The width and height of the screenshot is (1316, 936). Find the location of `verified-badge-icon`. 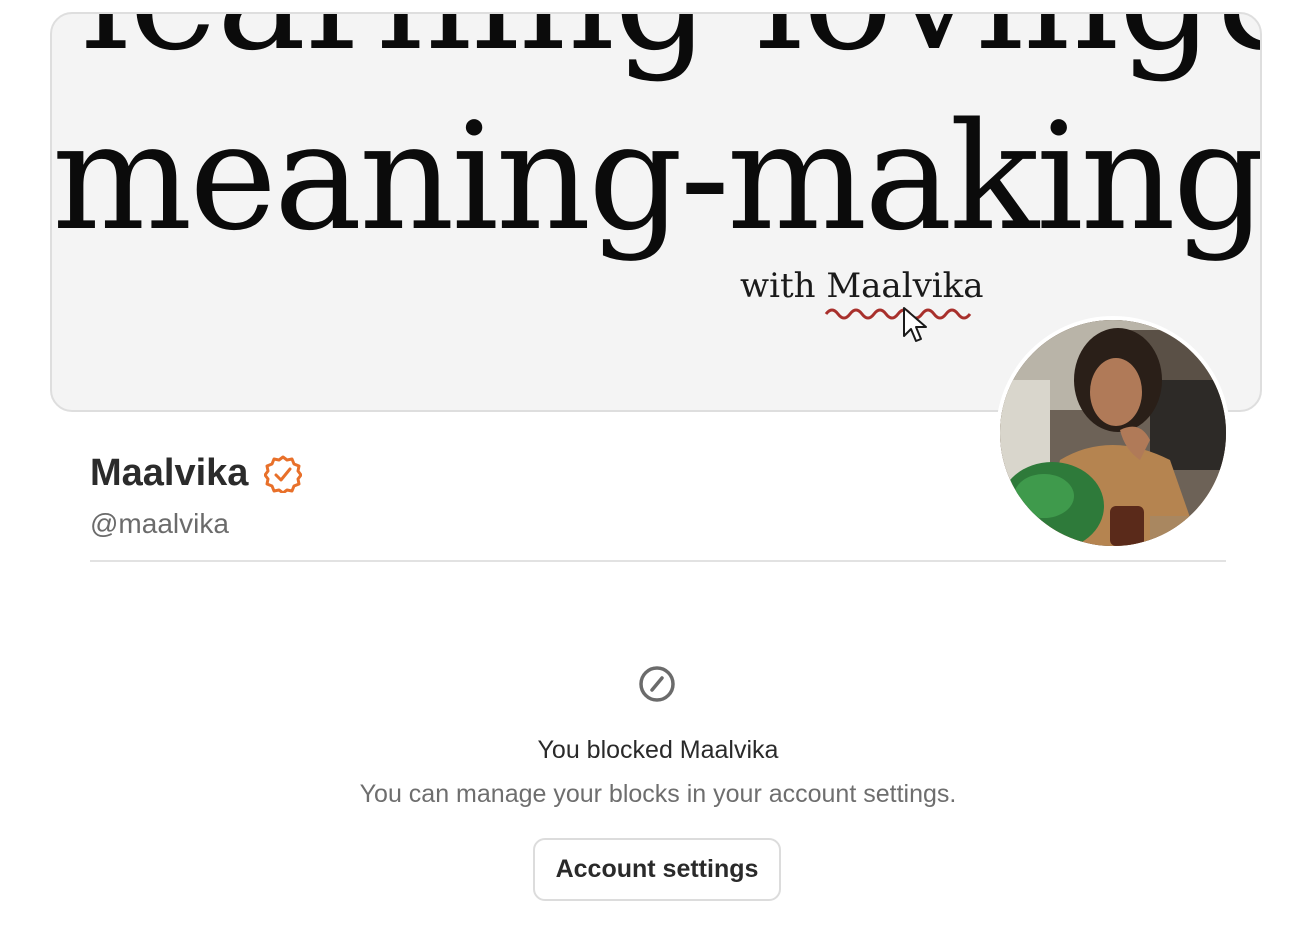

verified-badge-icon is located at coordinates (283, 474).